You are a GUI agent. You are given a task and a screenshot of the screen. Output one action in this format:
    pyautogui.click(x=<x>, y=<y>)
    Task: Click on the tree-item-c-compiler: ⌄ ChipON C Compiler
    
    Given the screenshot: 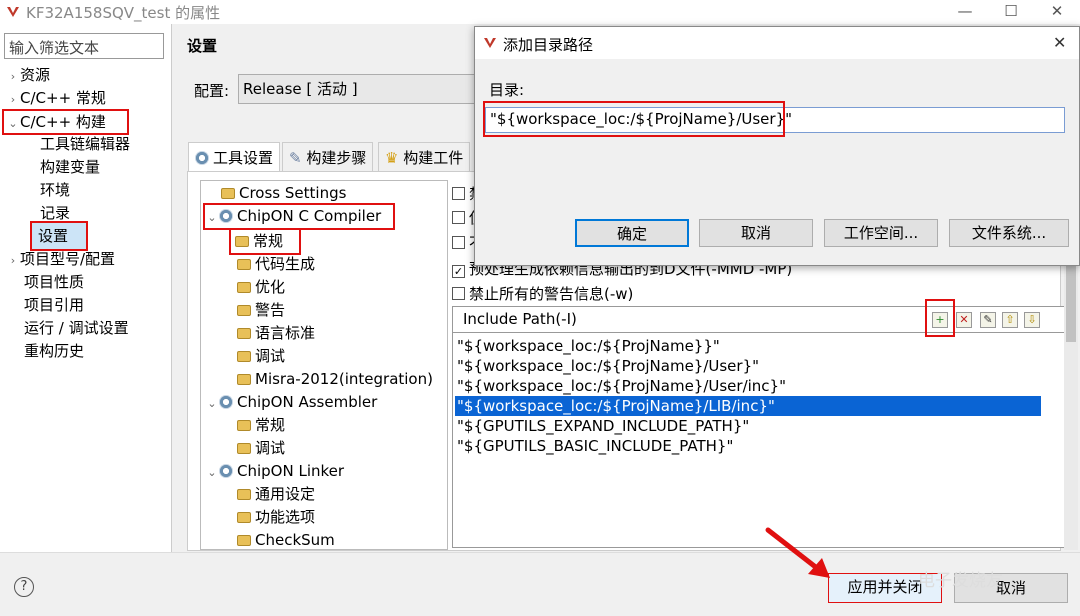 What is the action you would take?
    pyautogui.click(x=299, y=216)
    